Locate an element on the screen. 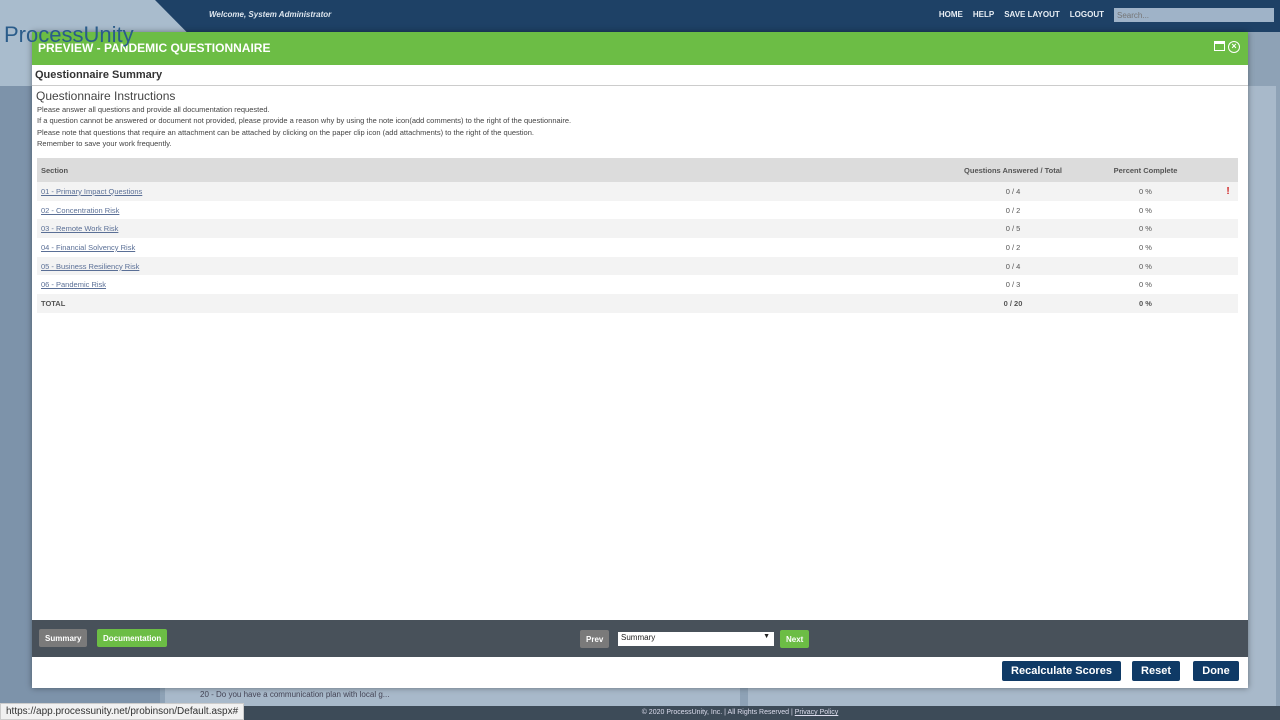  section-link: 02 - Concentration Risk is located at coordinates (80, 210).